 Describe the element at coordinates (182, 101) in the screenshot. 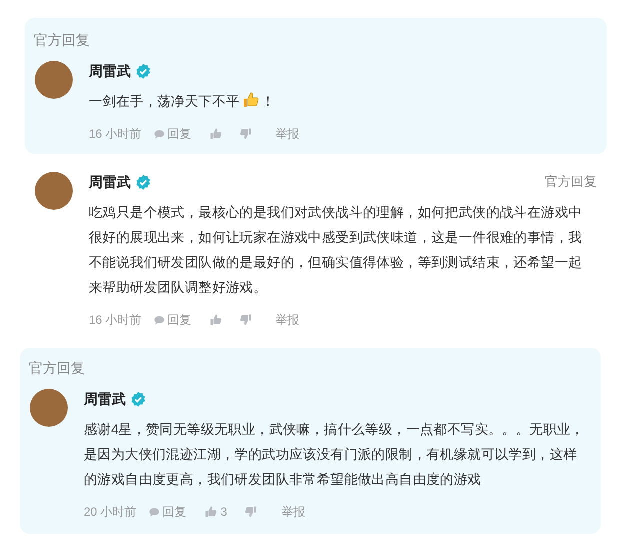

I see `reply-text: 一剑在手，荡净天下不平 ！` at that location.